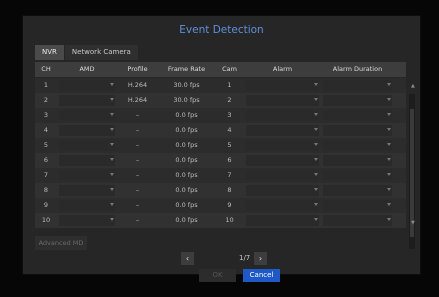  Describe the element at coordinates (46, 100) in the screenshot. I see `channel-cell: 2` at that location.